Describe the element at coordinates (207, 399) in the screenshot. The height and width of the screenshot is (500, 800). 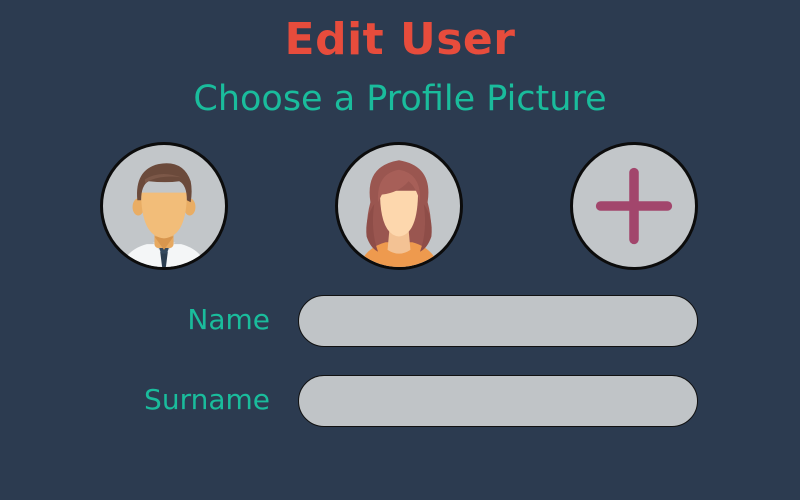
I see `surname-label: Surname` at that location.